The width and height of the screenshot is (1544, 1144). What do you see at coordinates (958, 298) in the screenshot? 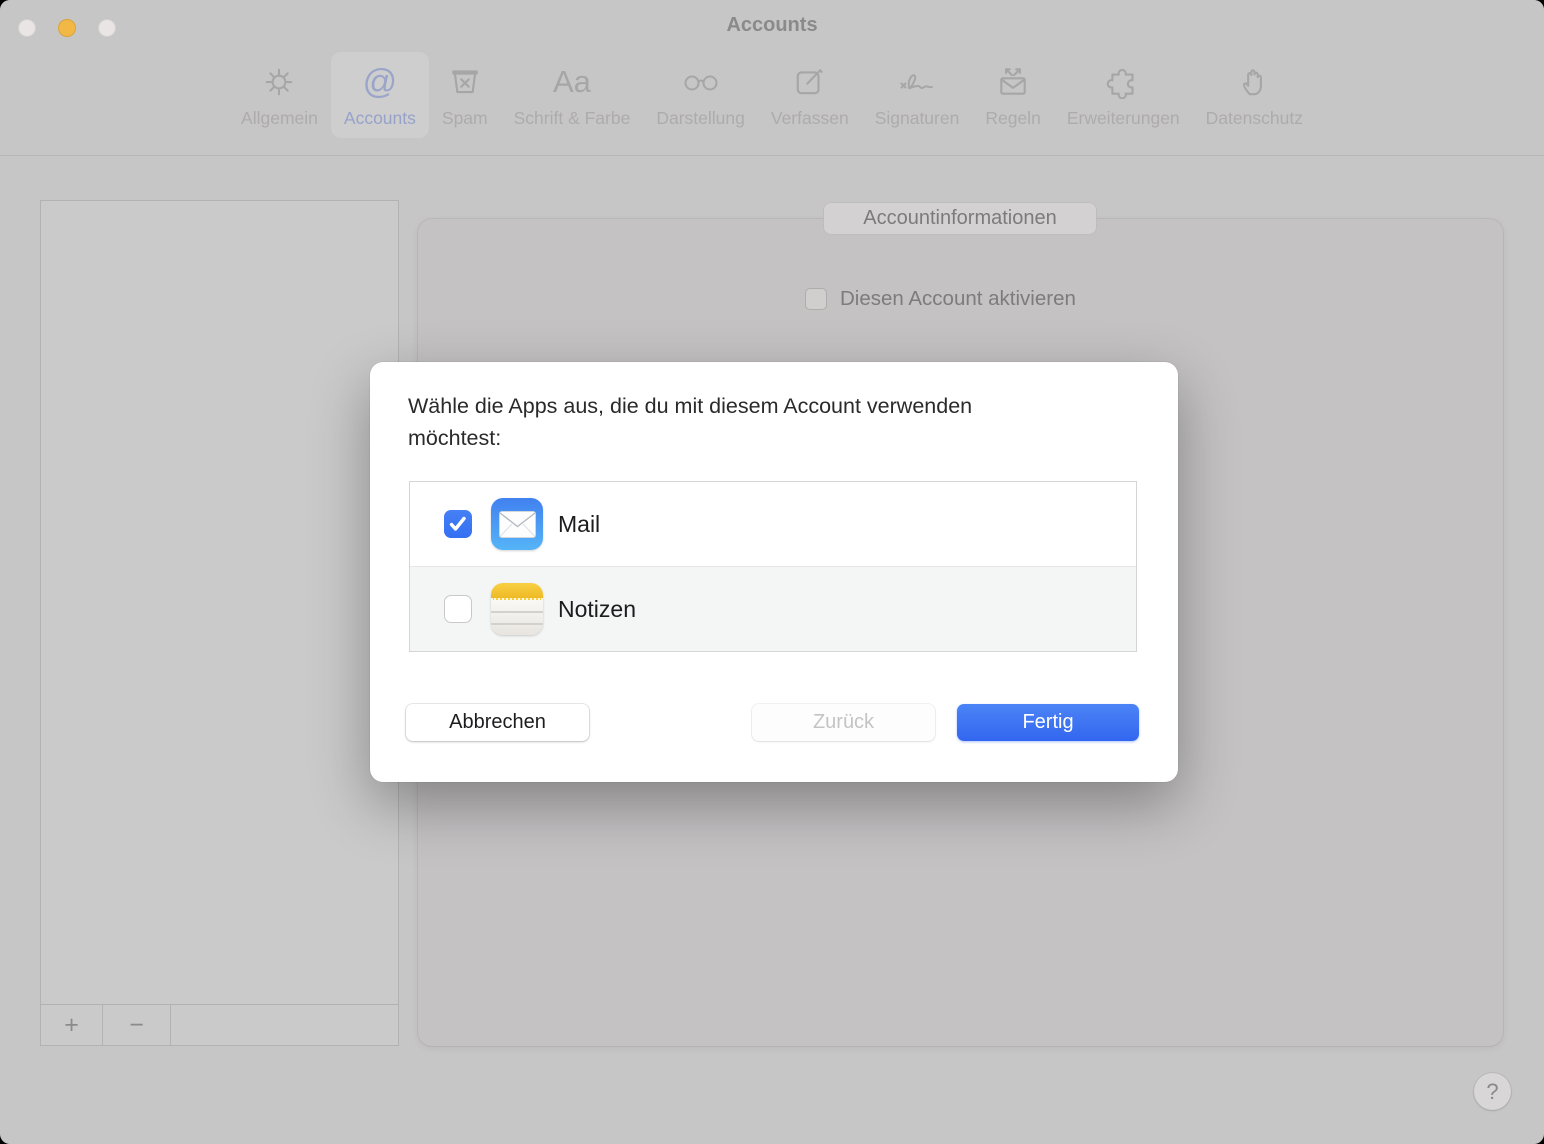
I see `enable-account-label: Diesen Account aktivieren` at bounding box center [958, 298].